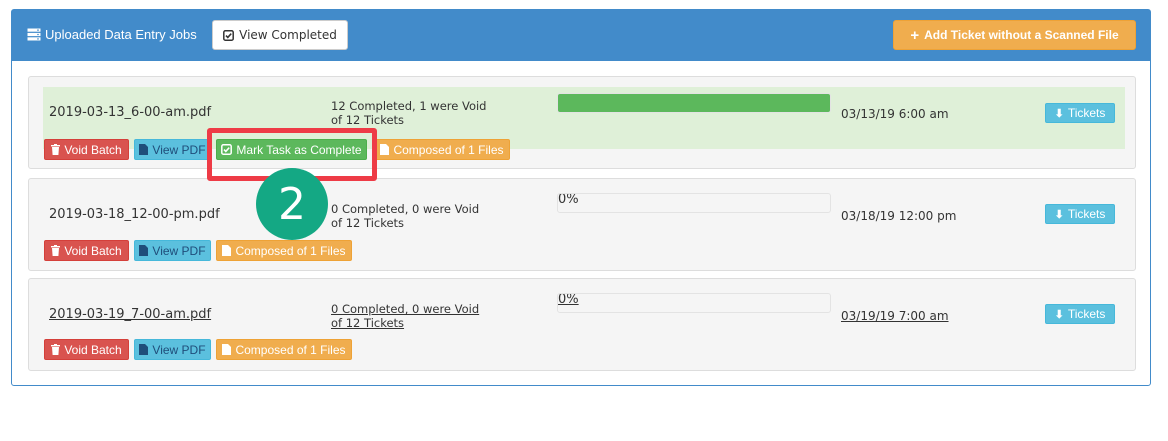 The height and width of the screenshot is (441, 1168). What do you see at coordinates (130, 112) in the screenshot?
I see `job-filename: 2019-03-13_6-00-am.pdf` at bounding box center [130, 112].